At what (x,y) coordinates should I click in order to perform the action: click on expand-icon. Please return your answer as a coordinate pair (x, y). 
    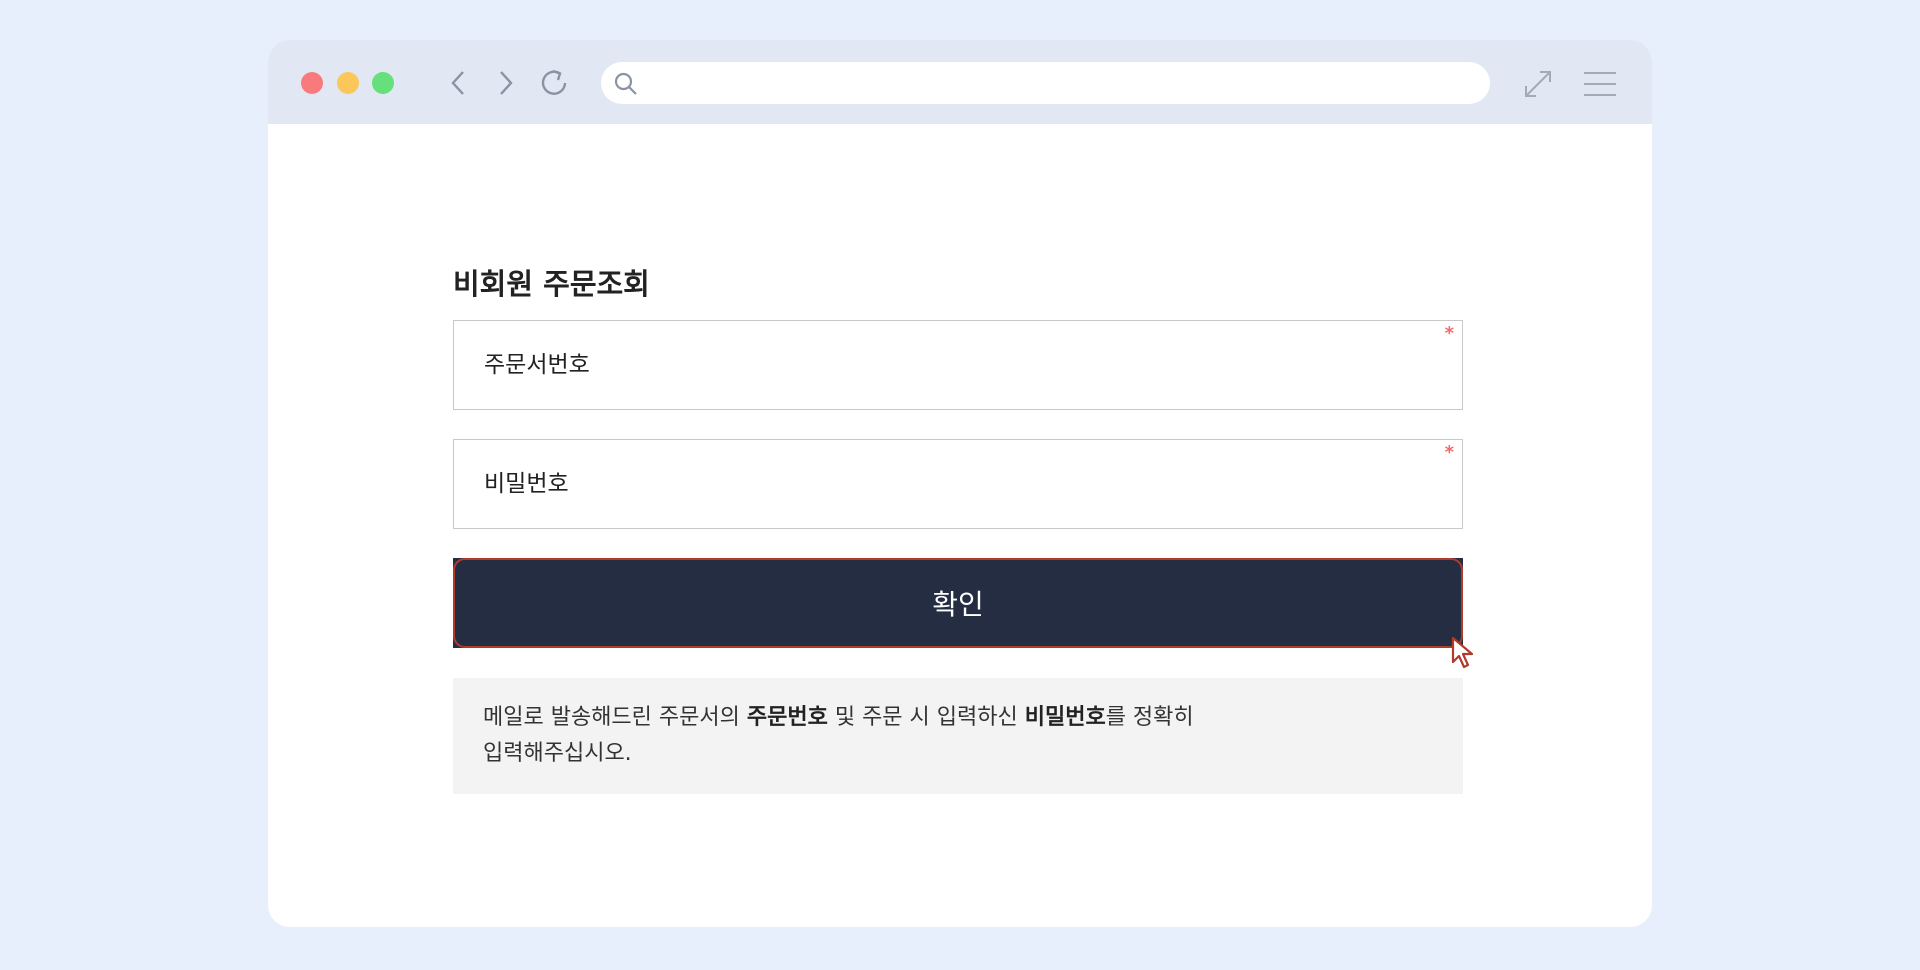
    Looking at the image, I should click on (1538, 84).